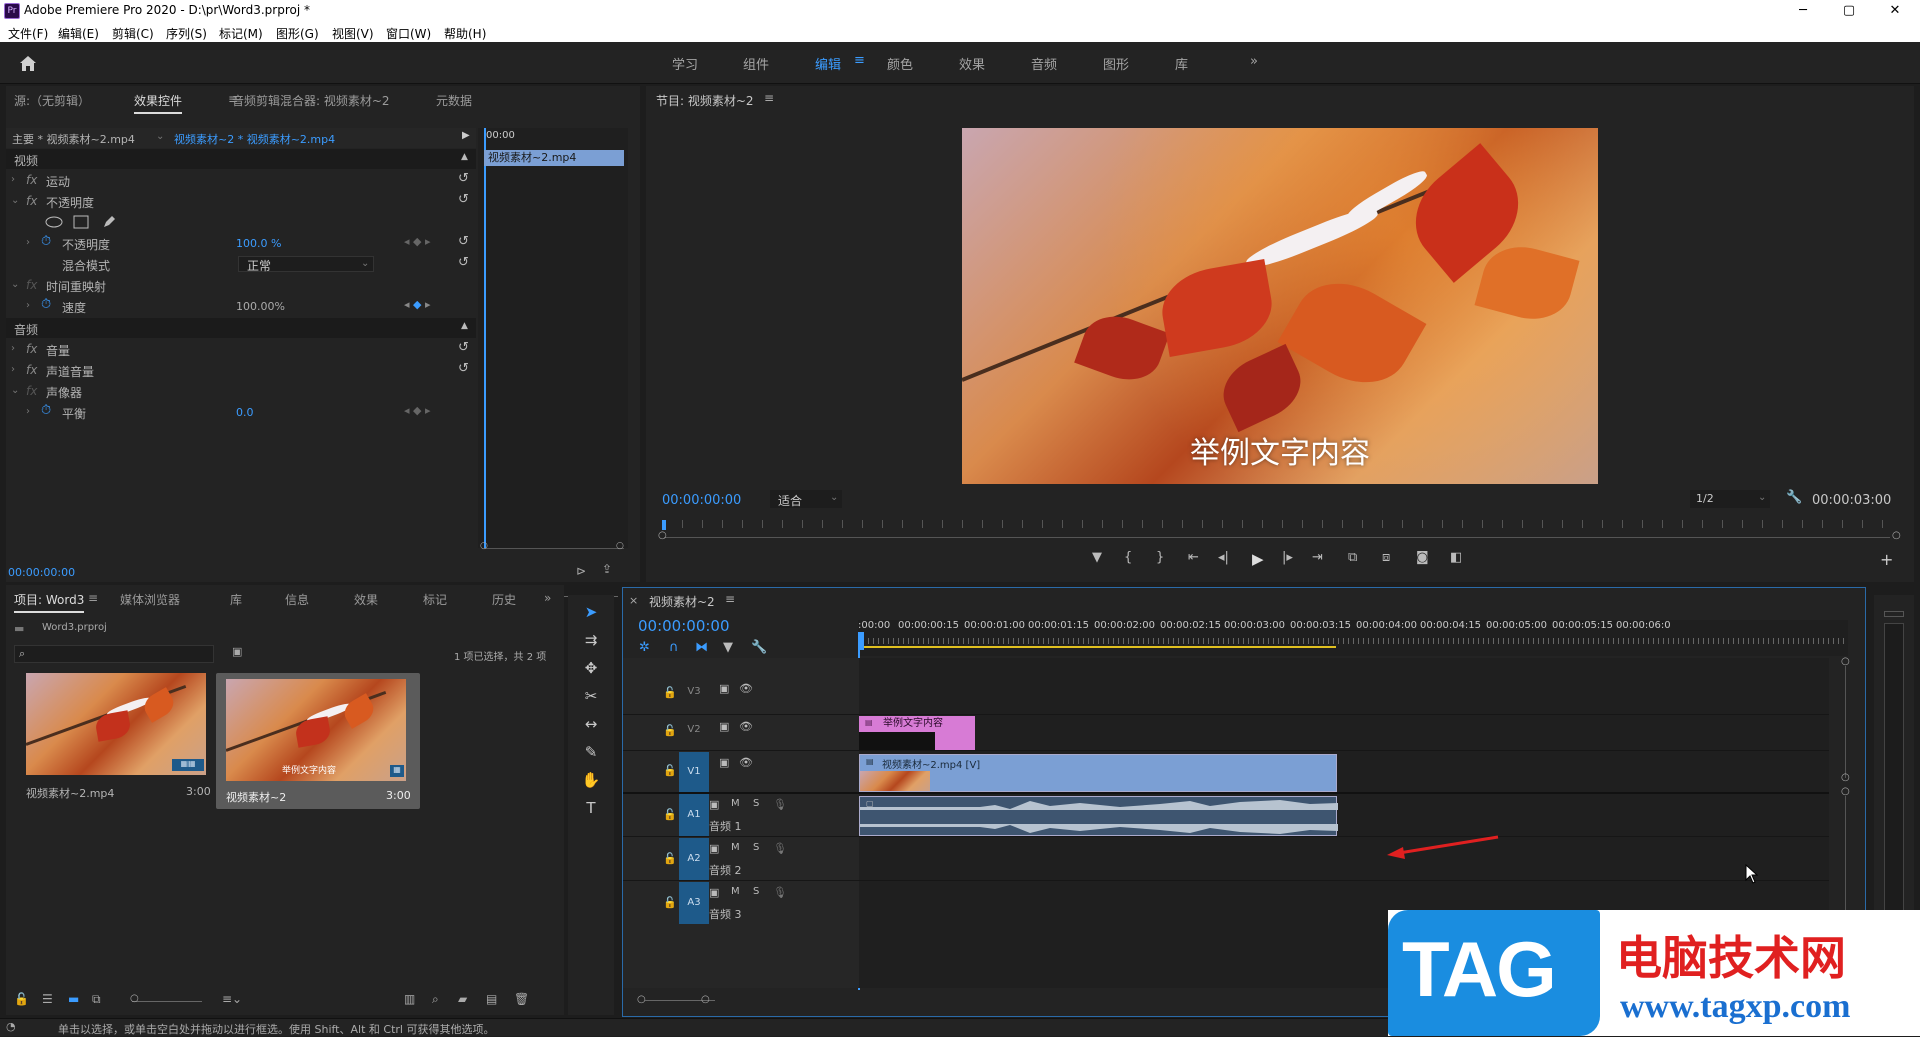  What do you see at coordinates (454, 100) in the screenshot?
I see `tab-metadata: 元数据` at bounding box center [454, 100].